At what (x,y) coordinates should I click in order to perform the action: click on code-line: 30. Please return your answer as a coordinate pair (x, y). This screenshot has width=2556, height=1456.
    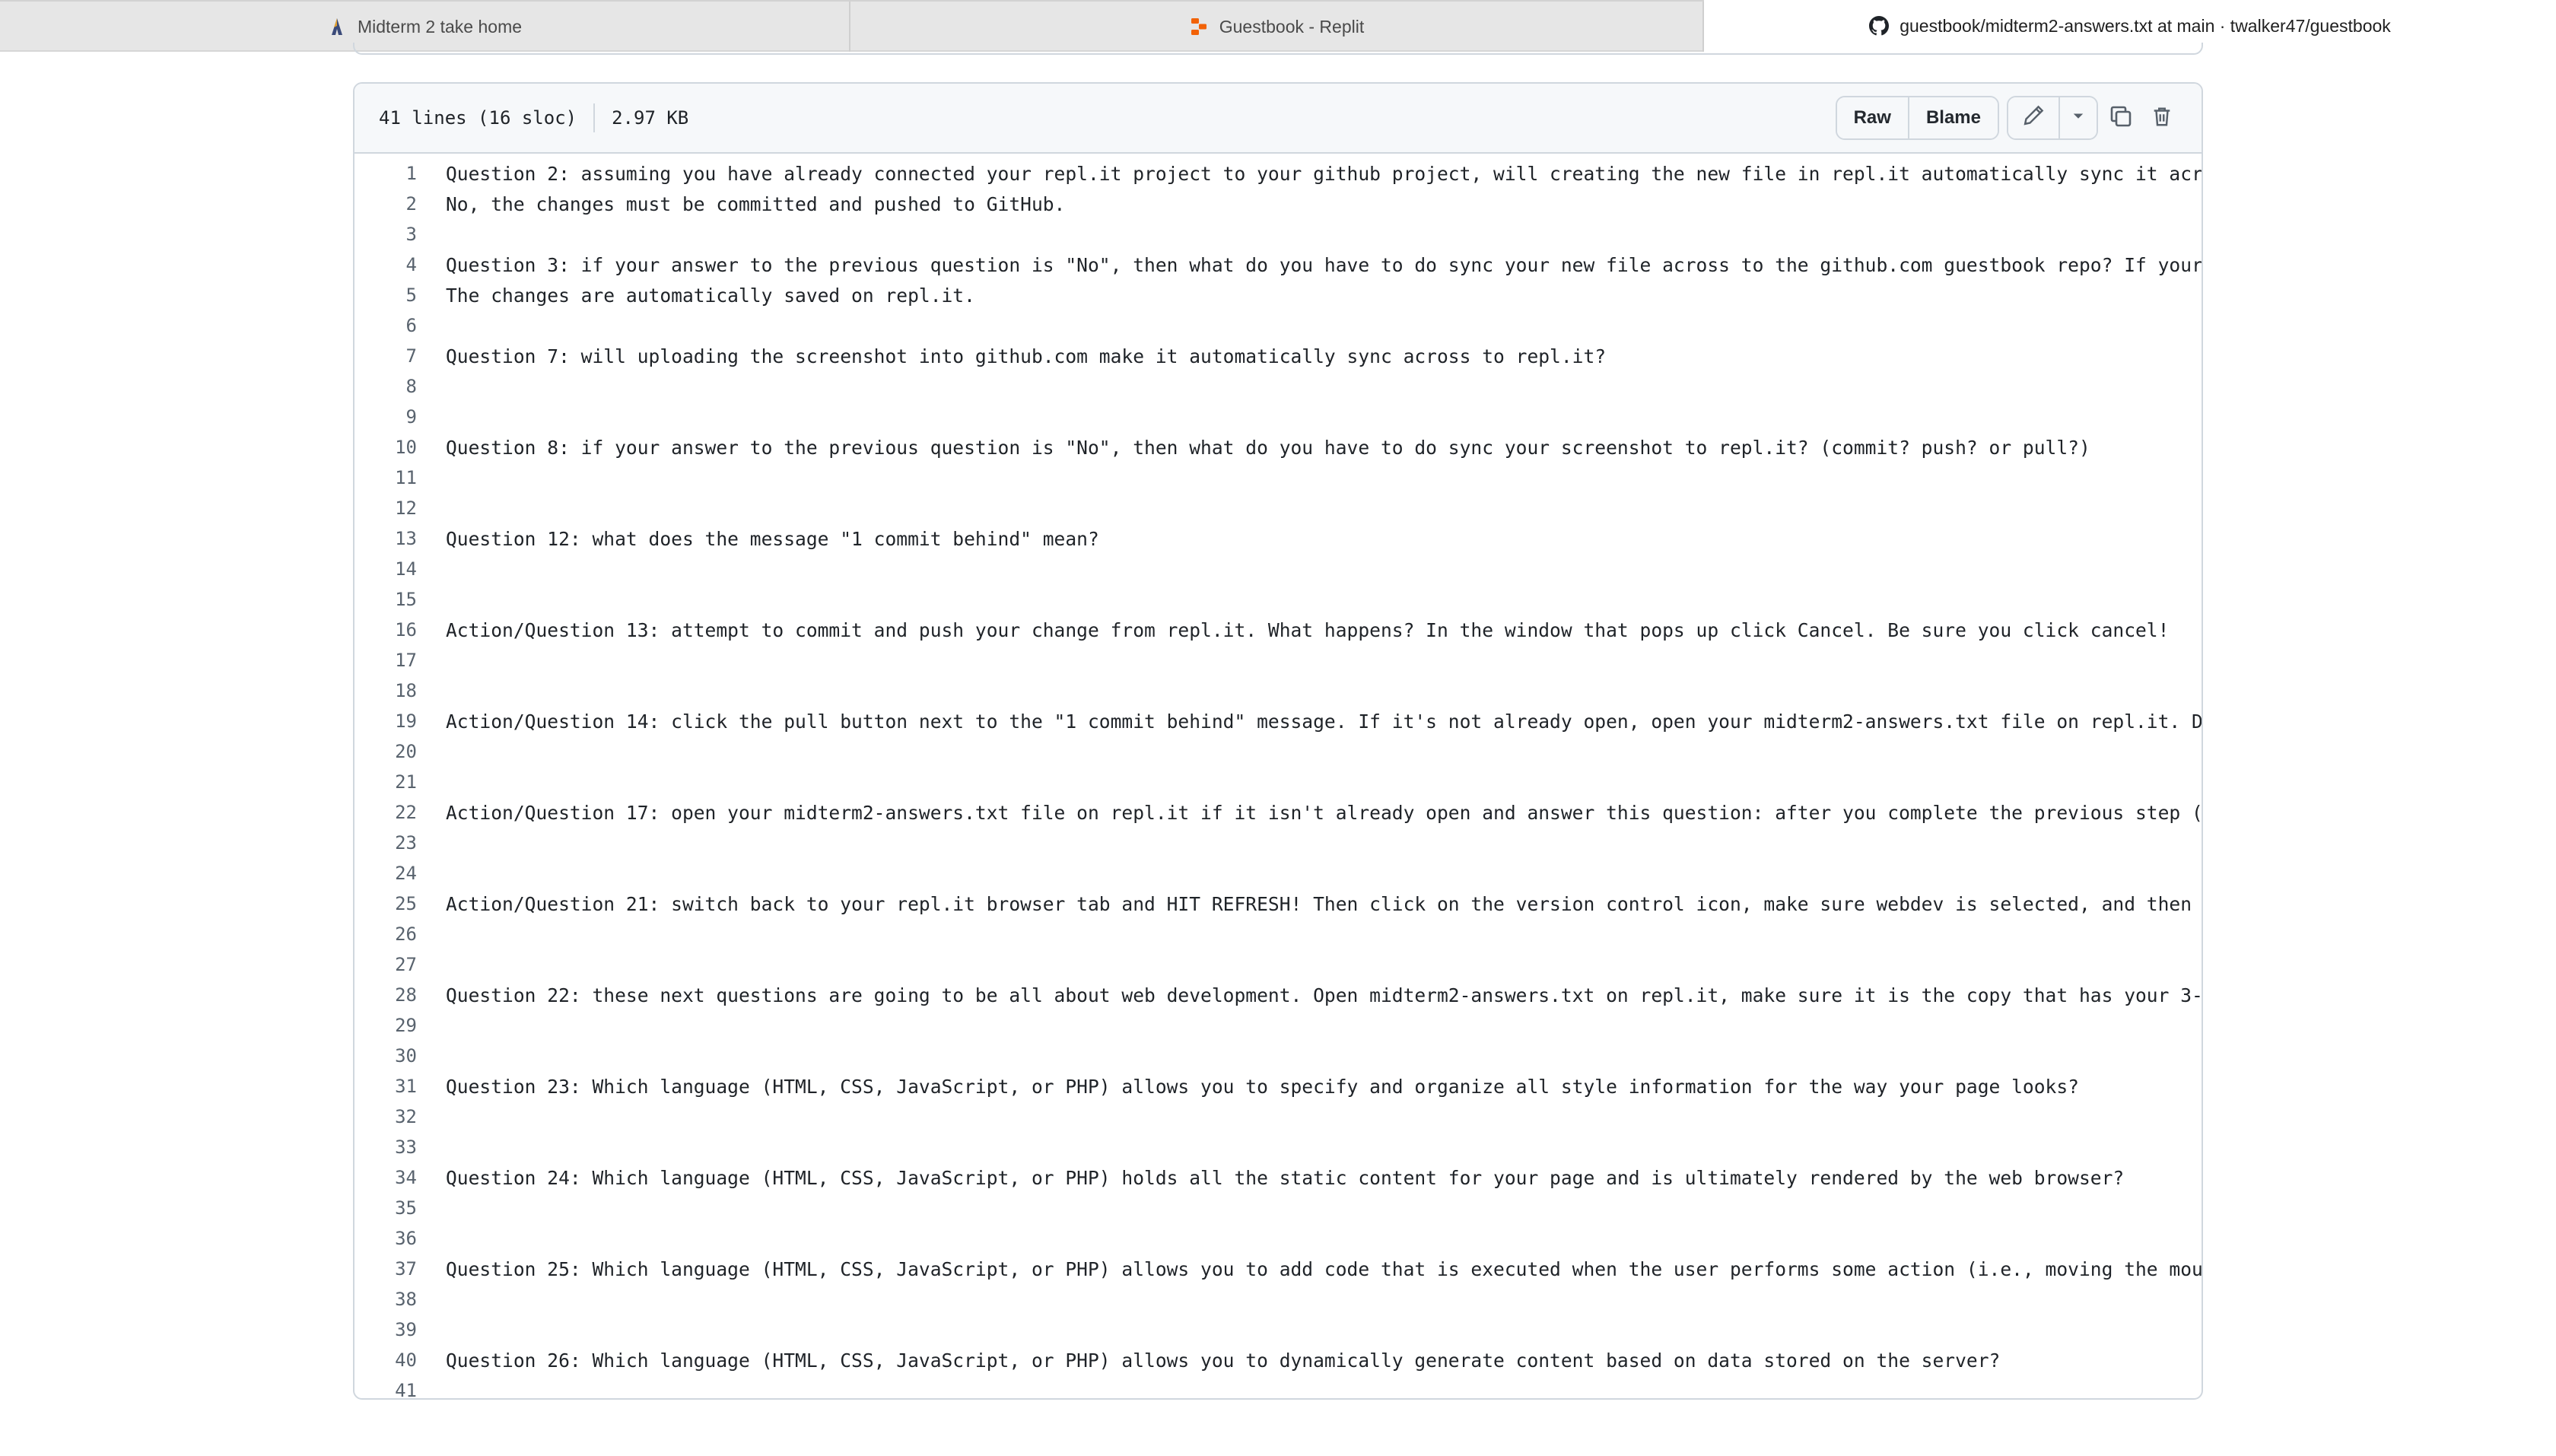
    Looking at the image, I should click on (1278, 1056).